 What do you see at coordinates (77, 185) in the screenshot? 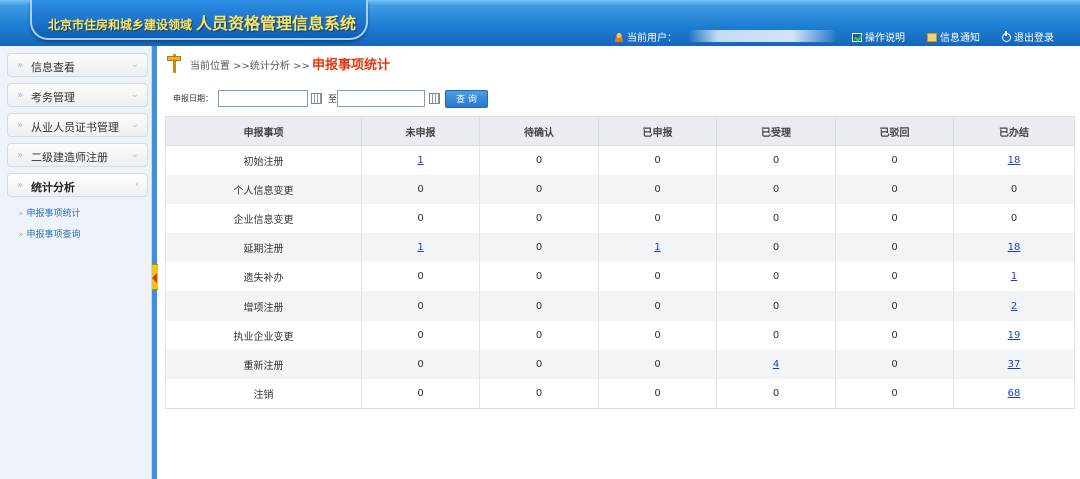
I see `sidebar-item-statistics: » 统计分析 ‹` at bounding box center [77, 185].